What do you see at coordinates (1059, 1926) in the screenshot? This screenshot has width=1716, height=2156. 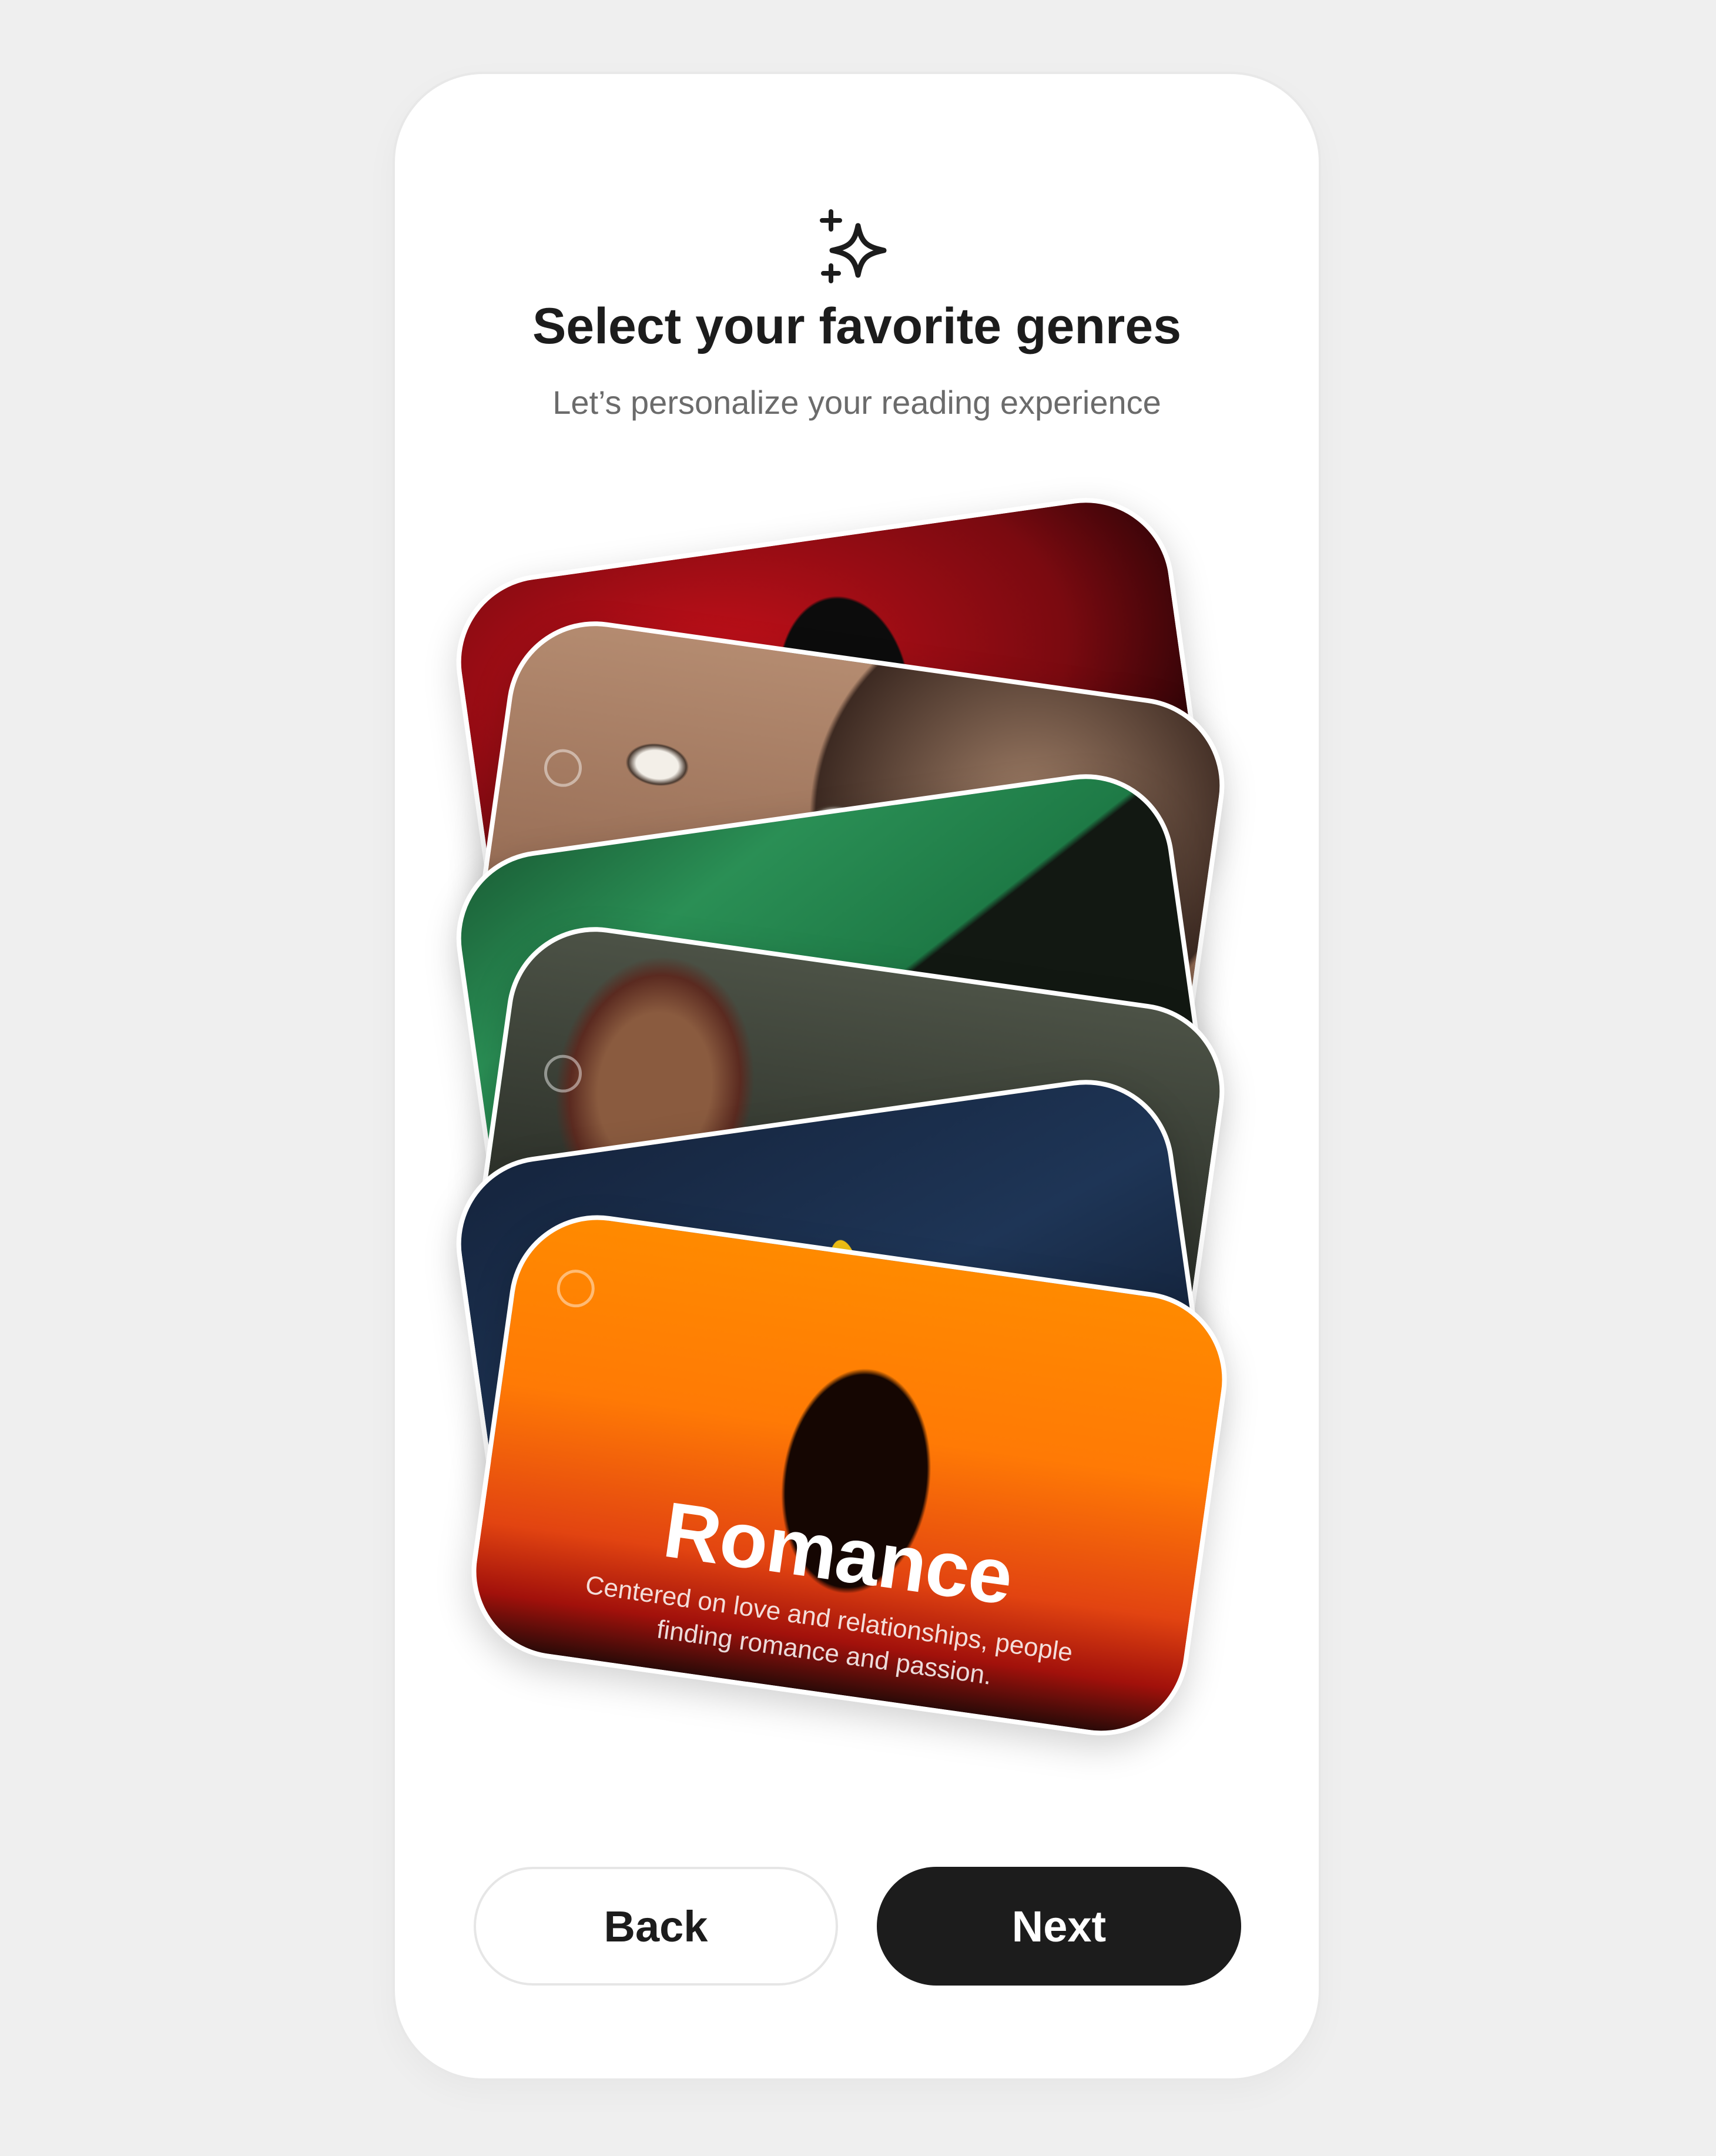 I see `next-button: Next` at bounding box center [1059, 1926].